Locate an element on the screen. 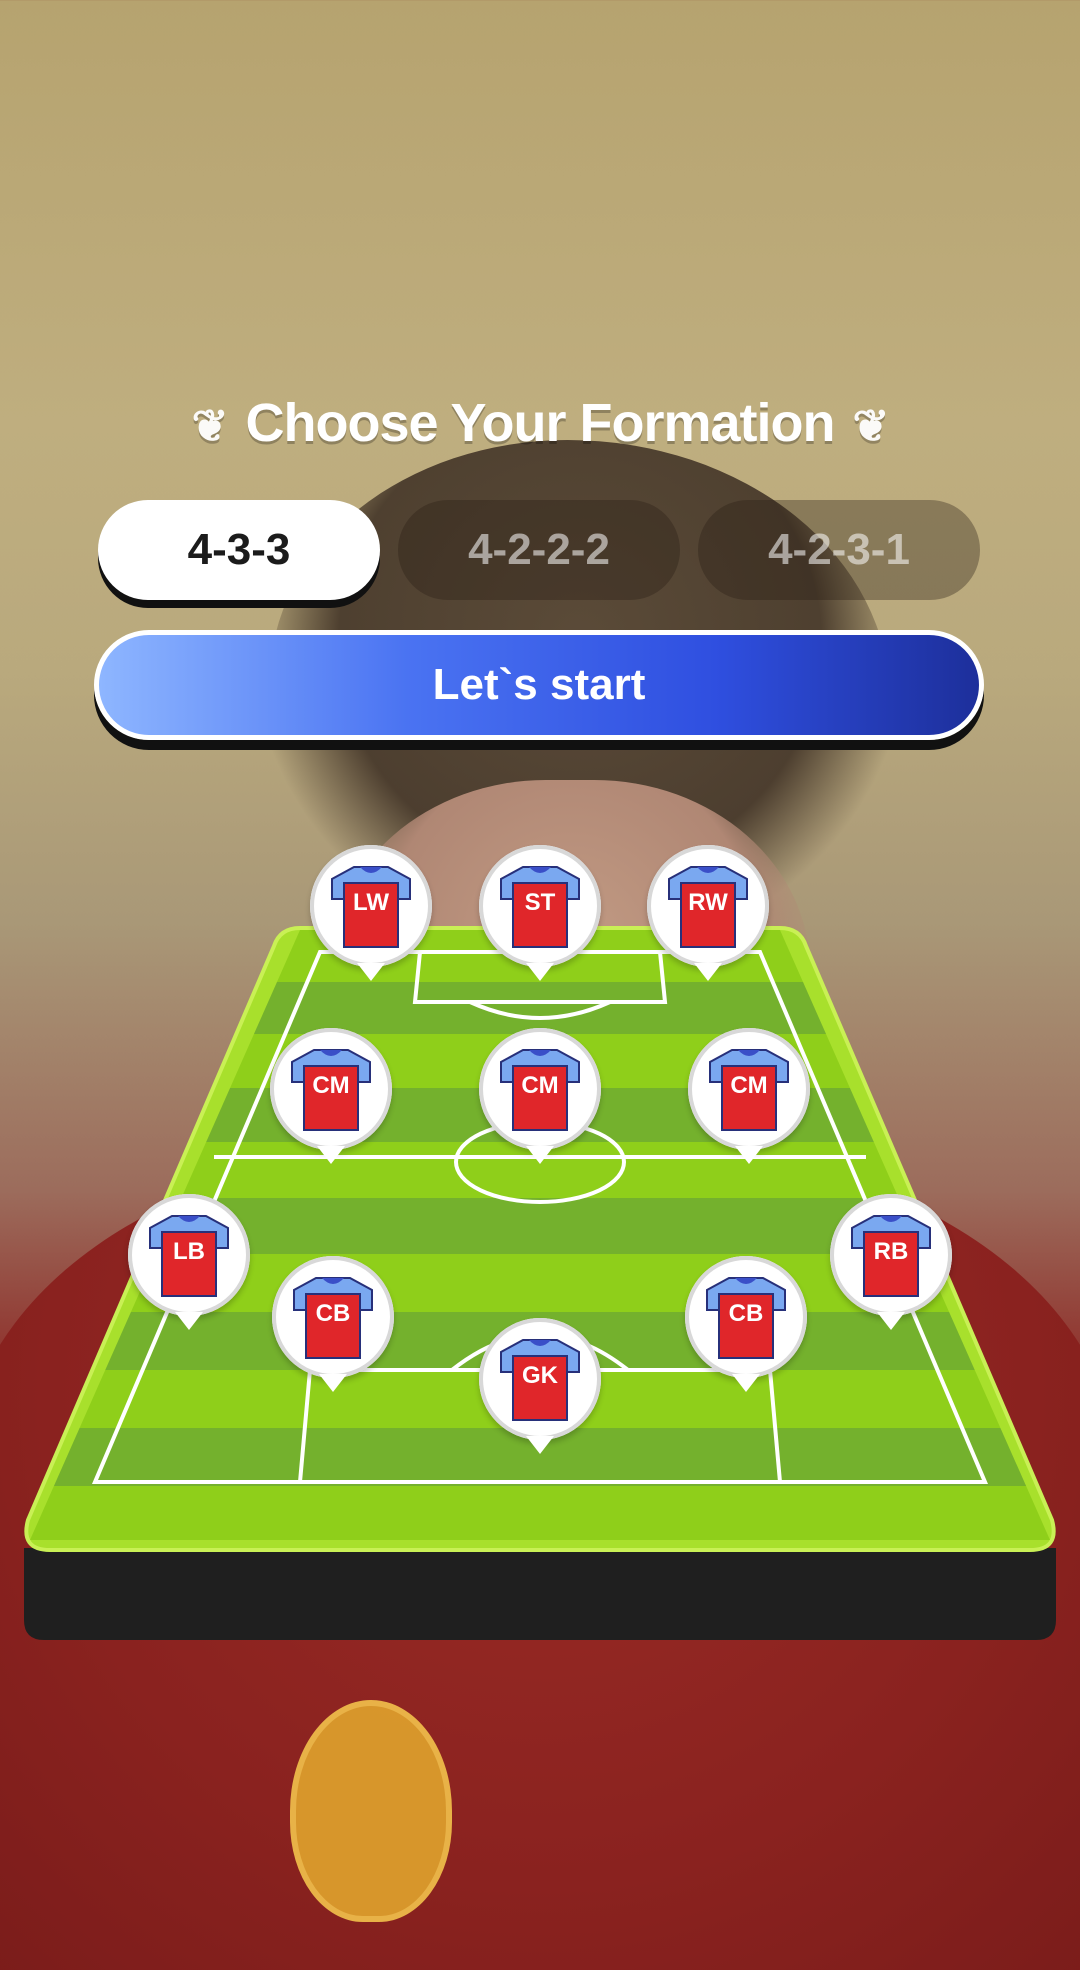 This screenshot has width=1080, height=1970. player-marker-cb-left: CB is located at coordinates (333, 1317).